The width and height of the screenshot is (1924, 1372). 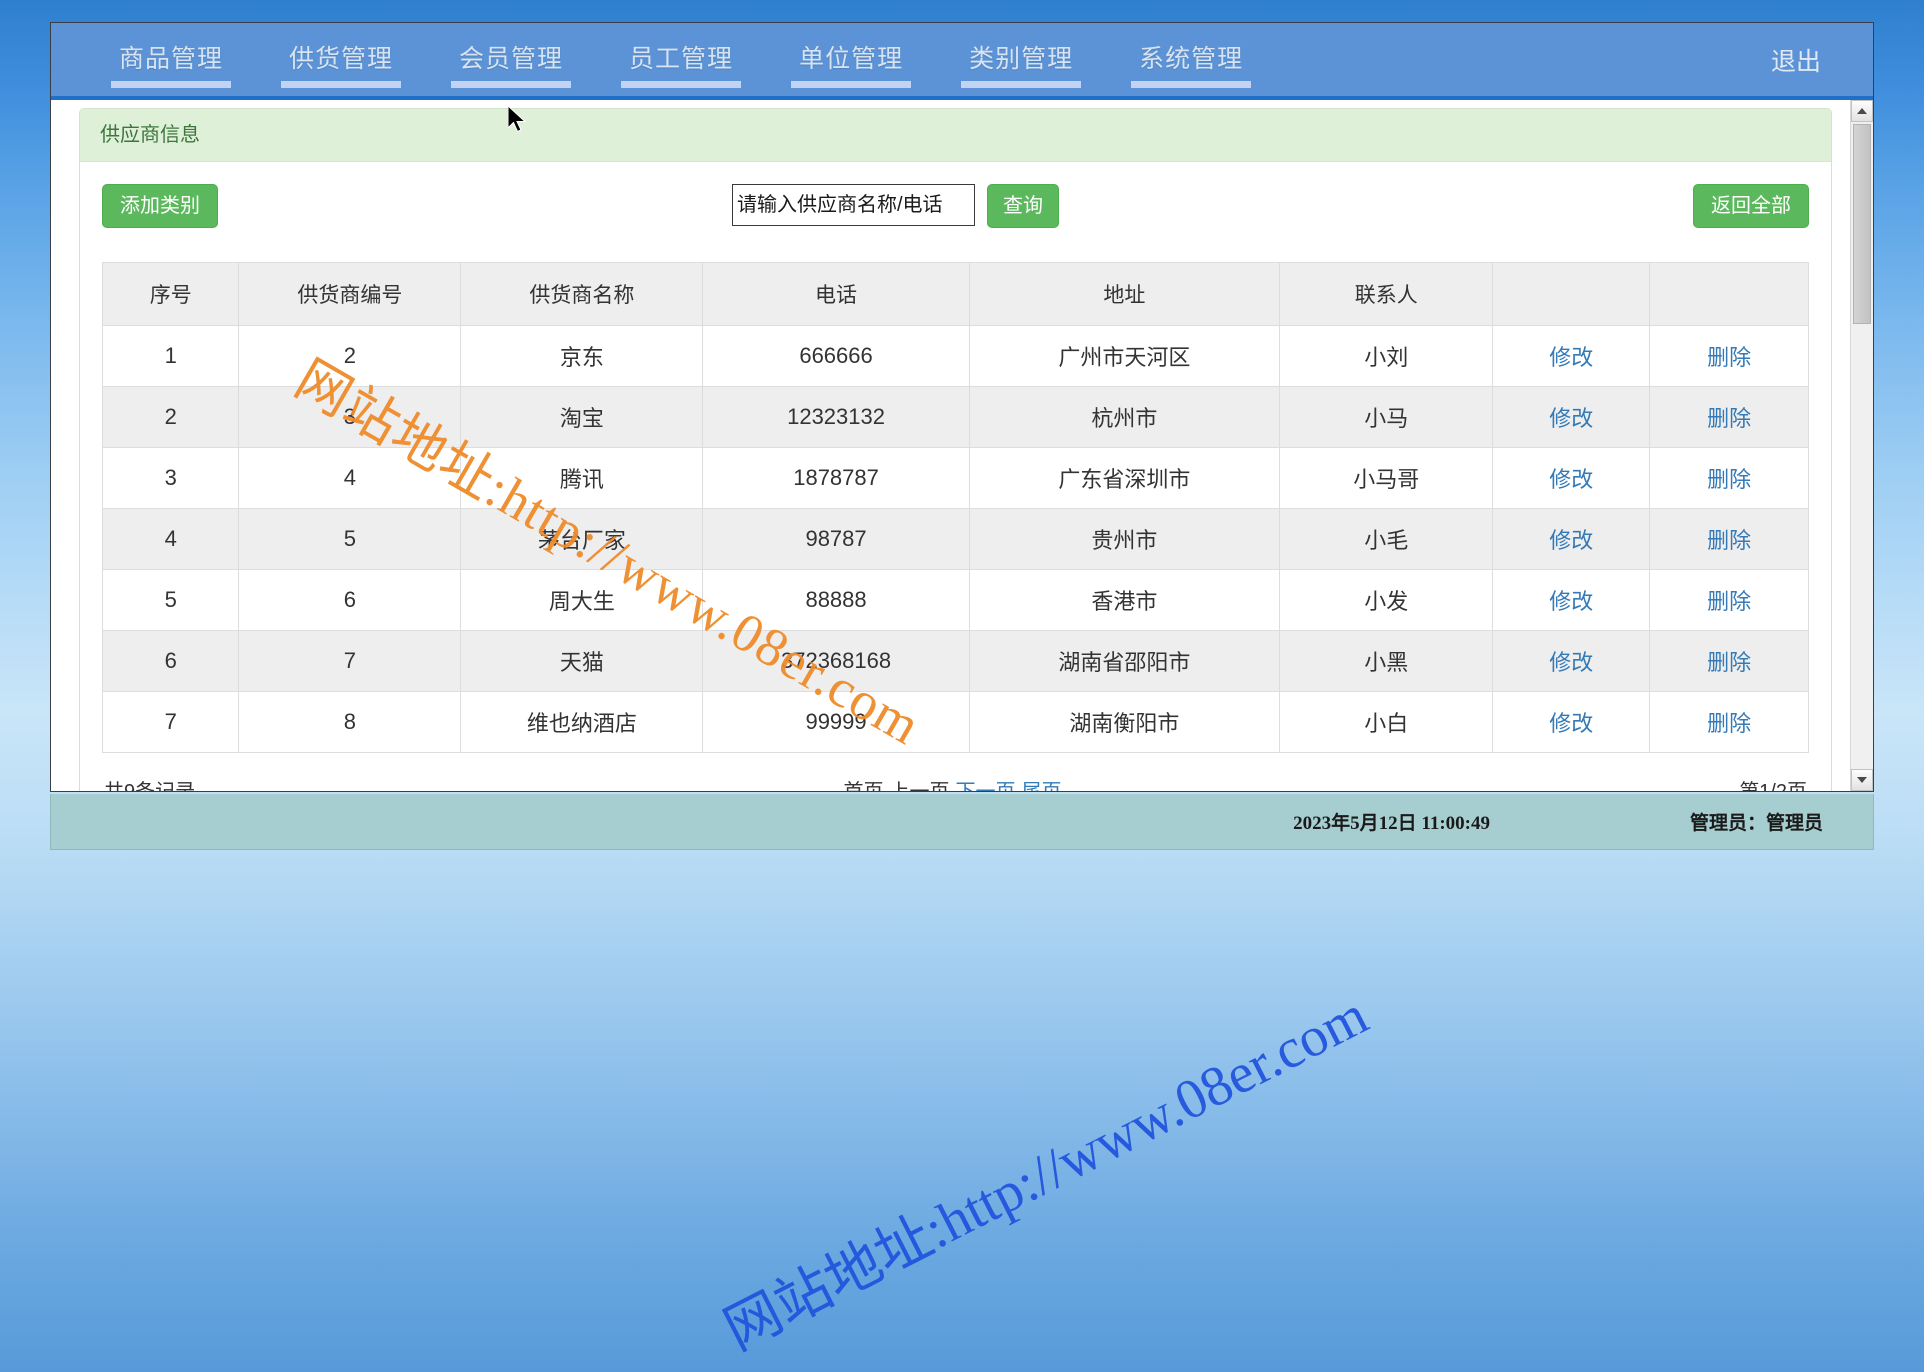 I want to click on cell-address: 湖南衡阳市, so click(x=1124, y=722).